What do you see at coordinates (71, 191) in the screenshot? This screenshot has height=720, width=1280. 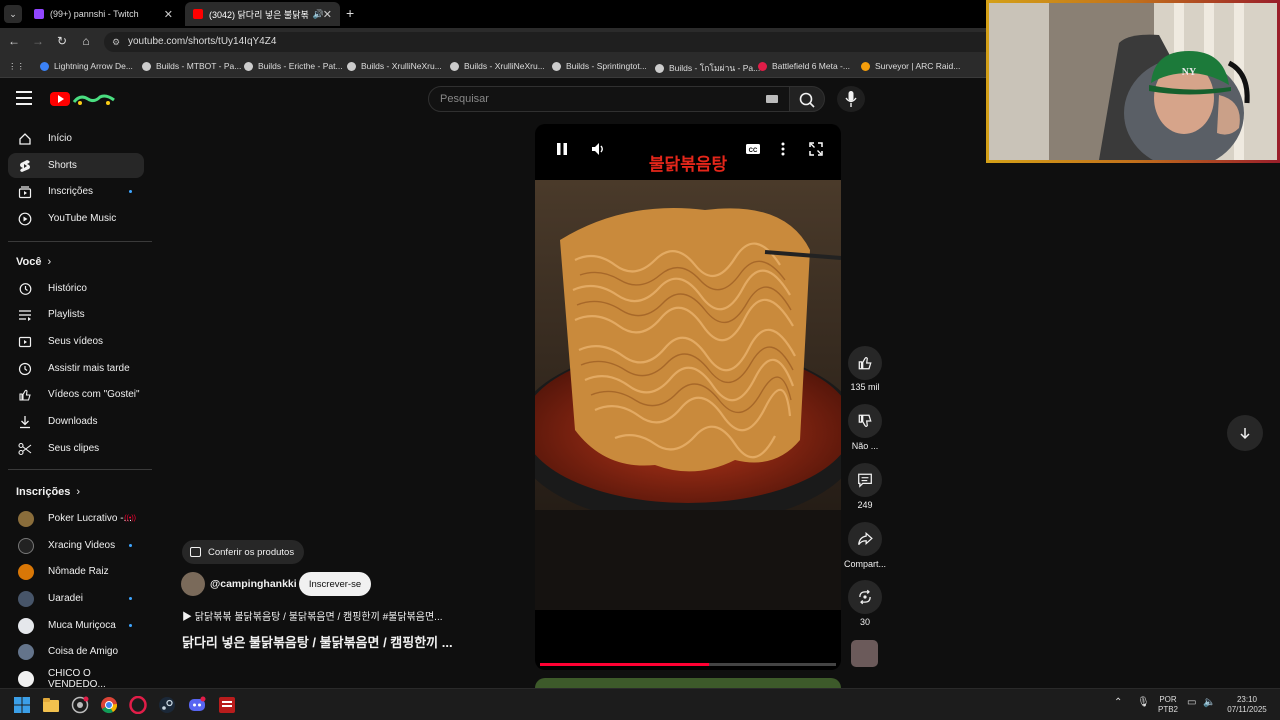 I see `sidebar-item-label: Inscrições` at bounding box center [71, 191].